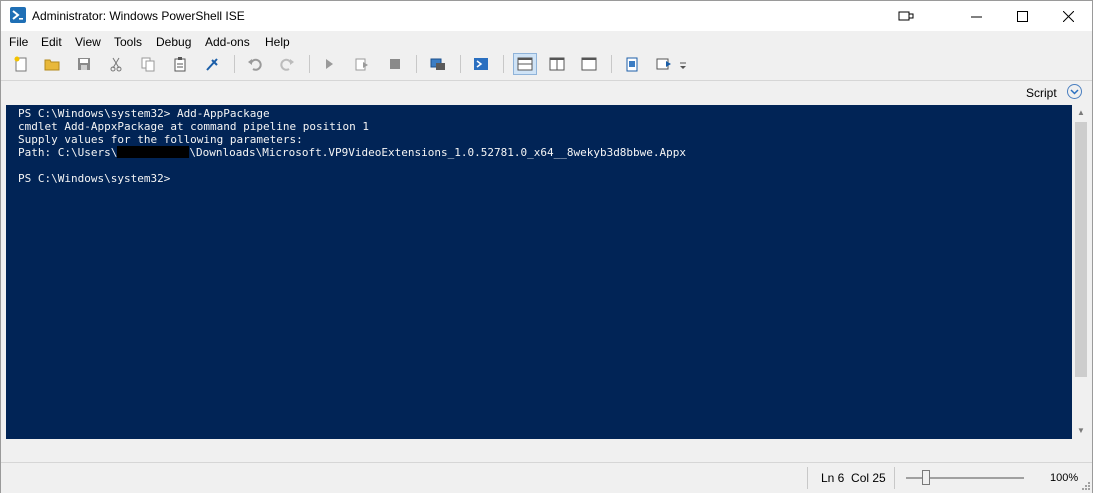 Image resolution: width=1093 pixels, height=493 pixels. What do you see at coordinates (1022, 16) in the screenshot?
I see `maximize-button` at bounding box center [1022, 16].